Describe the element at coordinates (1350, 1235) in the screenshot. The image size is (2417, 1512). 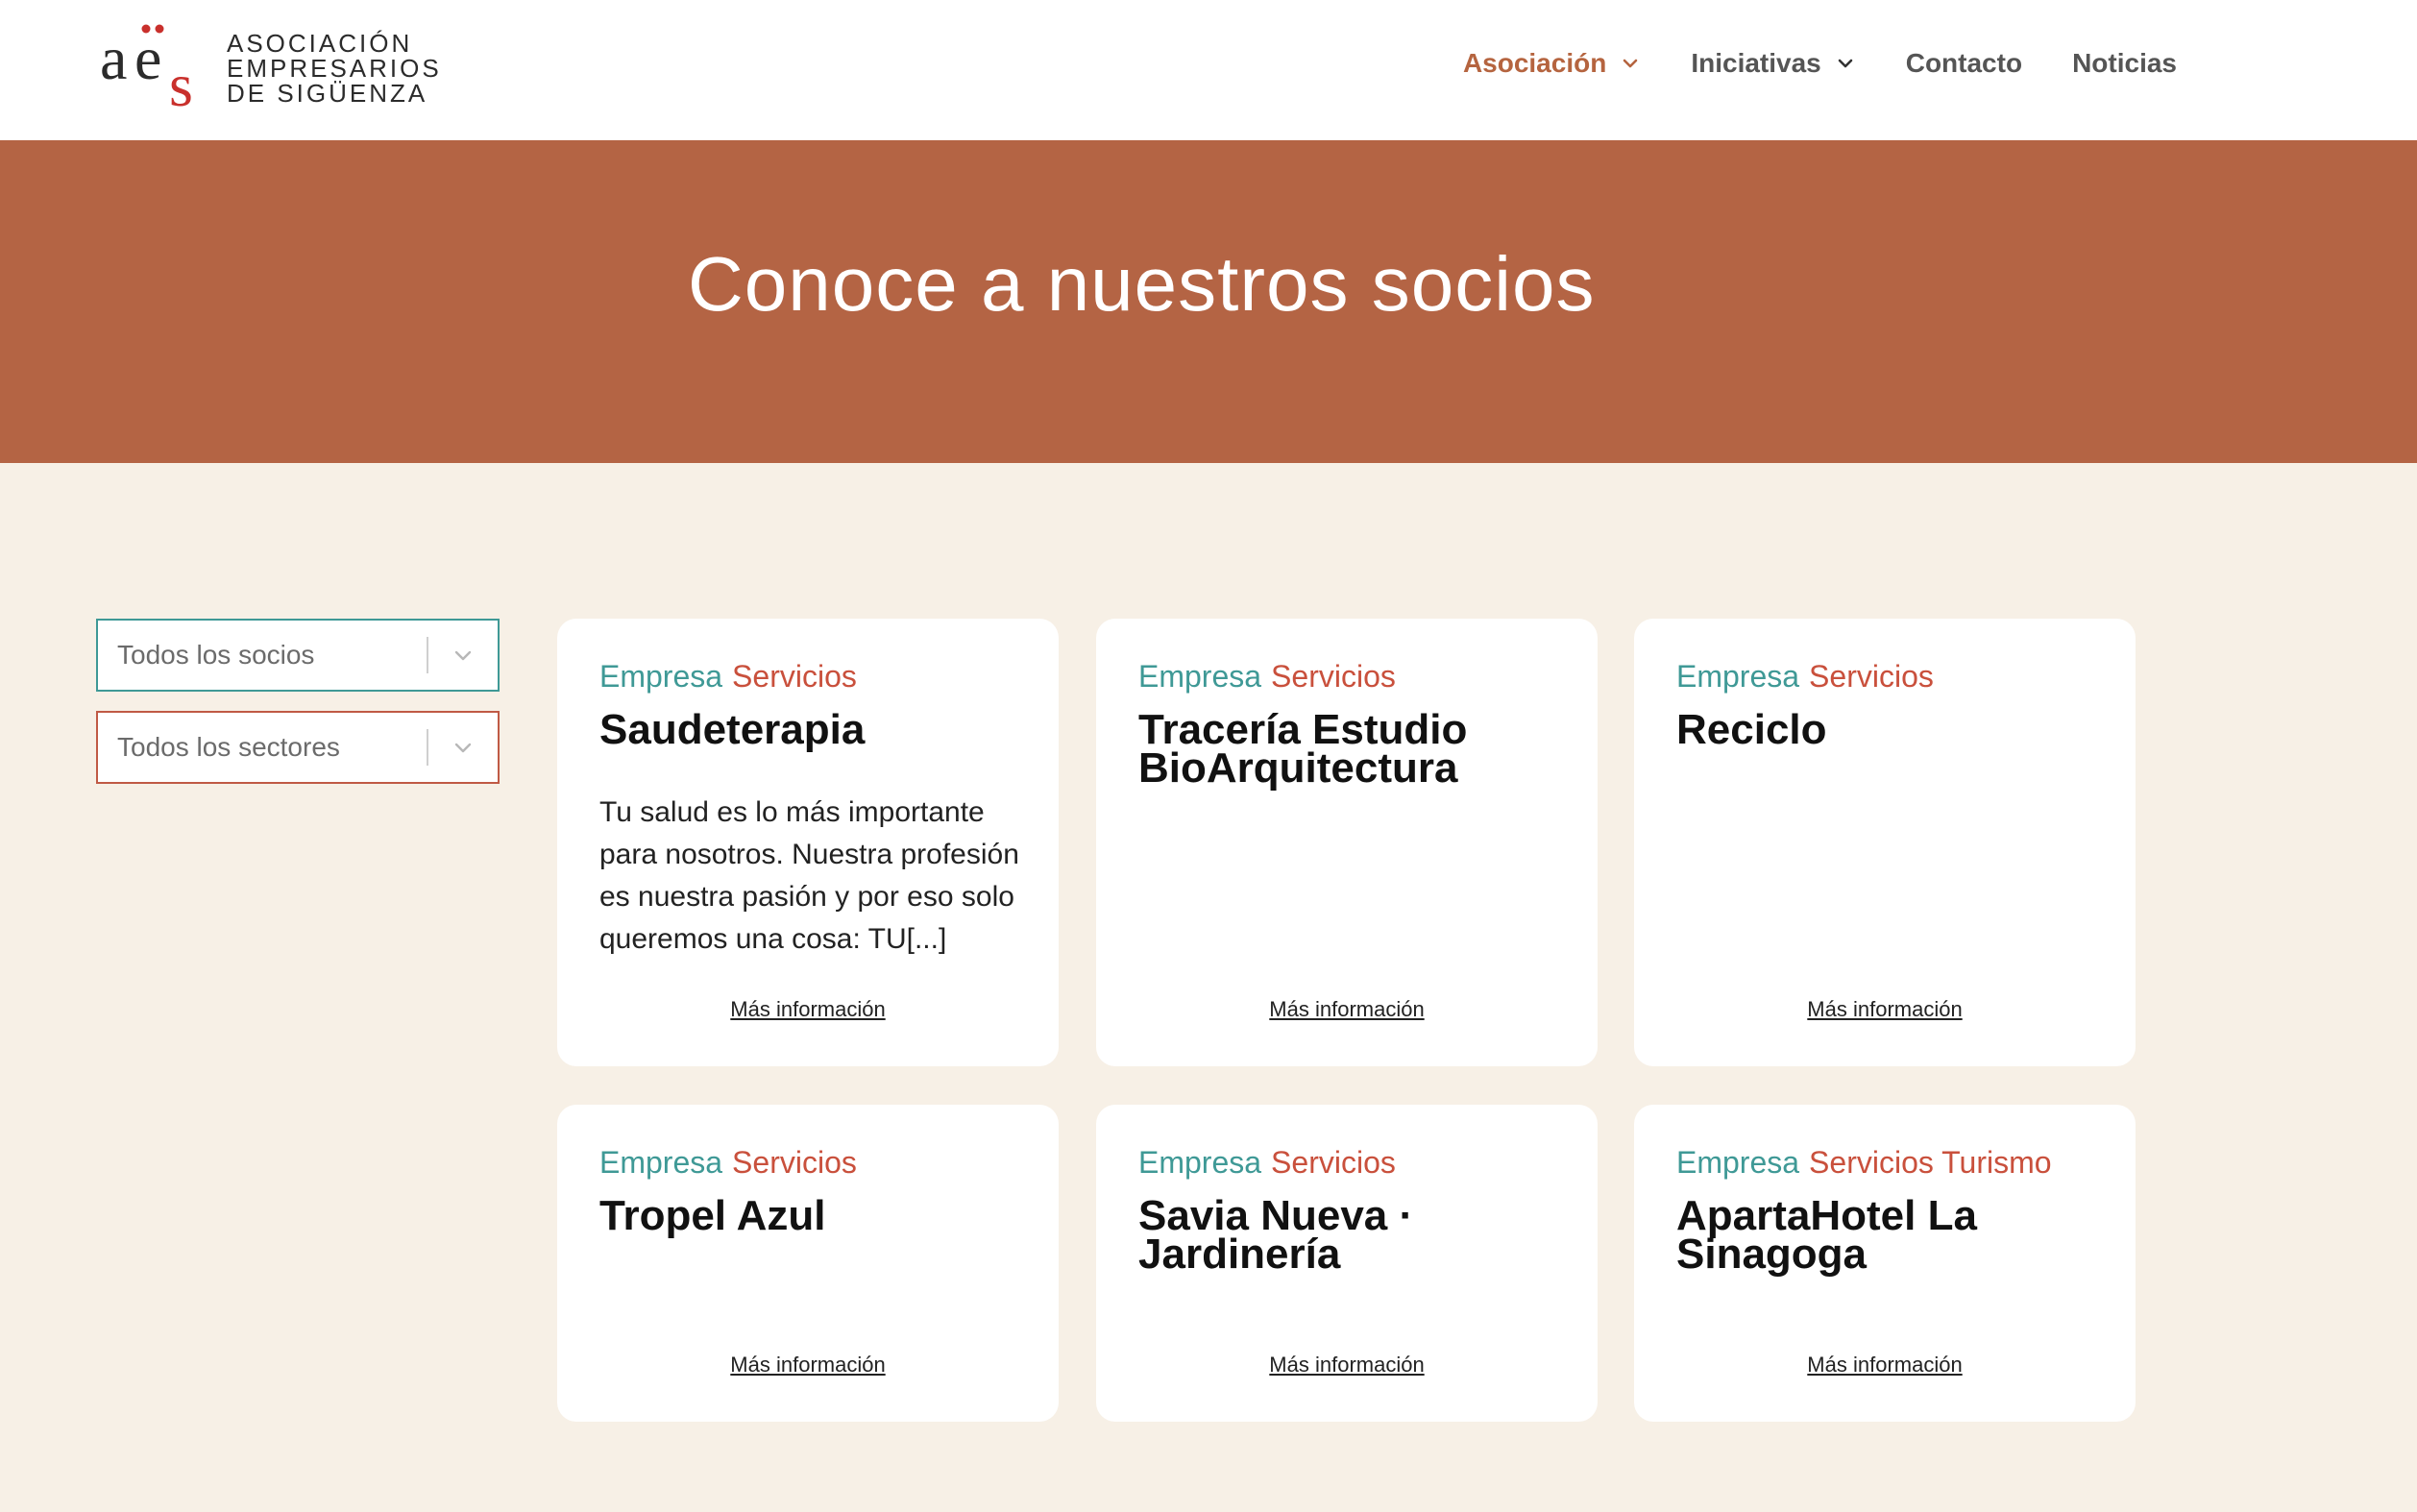
I see `card-title: Savia Nueva · Jardinería` at that location.